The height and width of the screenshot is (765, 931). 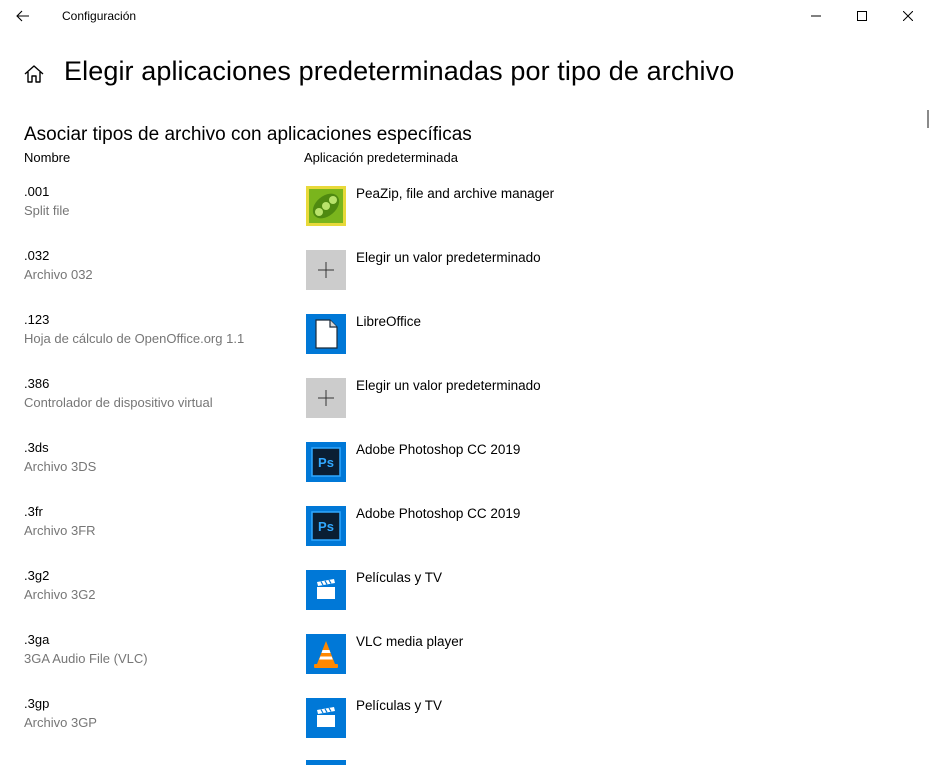 What do you see at coordinates (460, 761) in the screenshot?
I see `list-item-partial` at bounding box center [460, 761].